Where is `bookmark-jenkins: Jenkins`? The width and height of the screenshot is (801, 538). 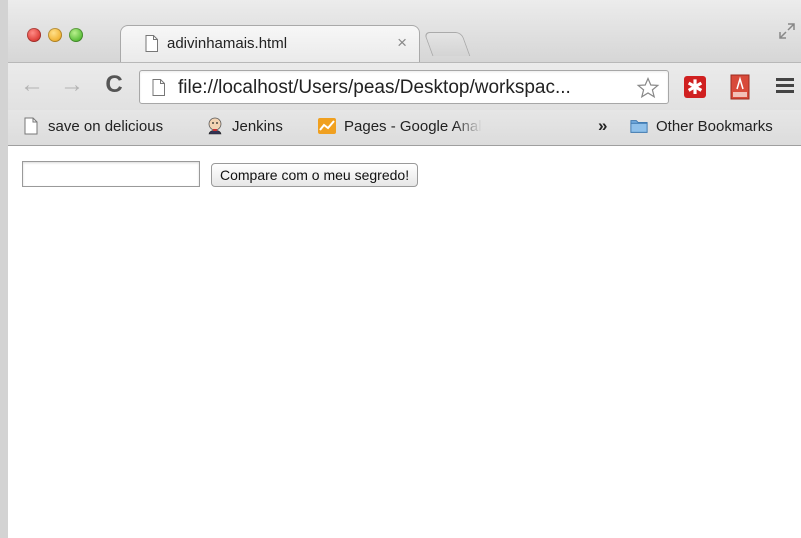 bookmark-jenkins: Jenkins is located at coordinates (261, 127).